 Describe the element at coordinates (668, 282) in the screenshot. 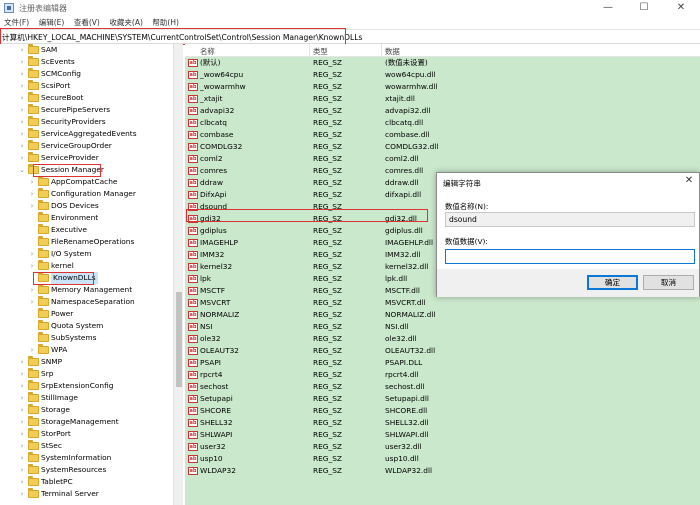

I see `cancel-button: 取消` at that location.